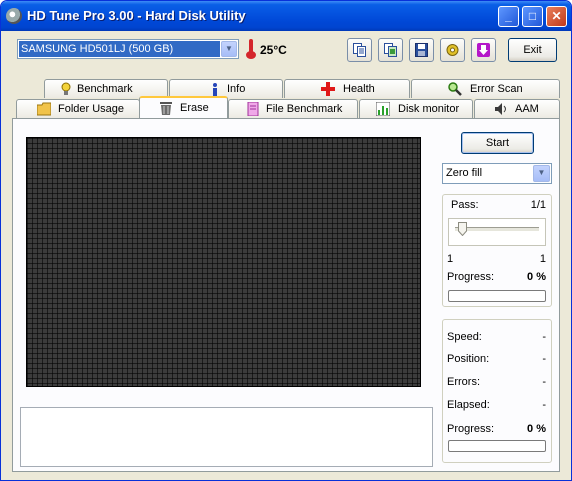  I want to click on tab-error-scan: Error Scan, so click(485, 88).